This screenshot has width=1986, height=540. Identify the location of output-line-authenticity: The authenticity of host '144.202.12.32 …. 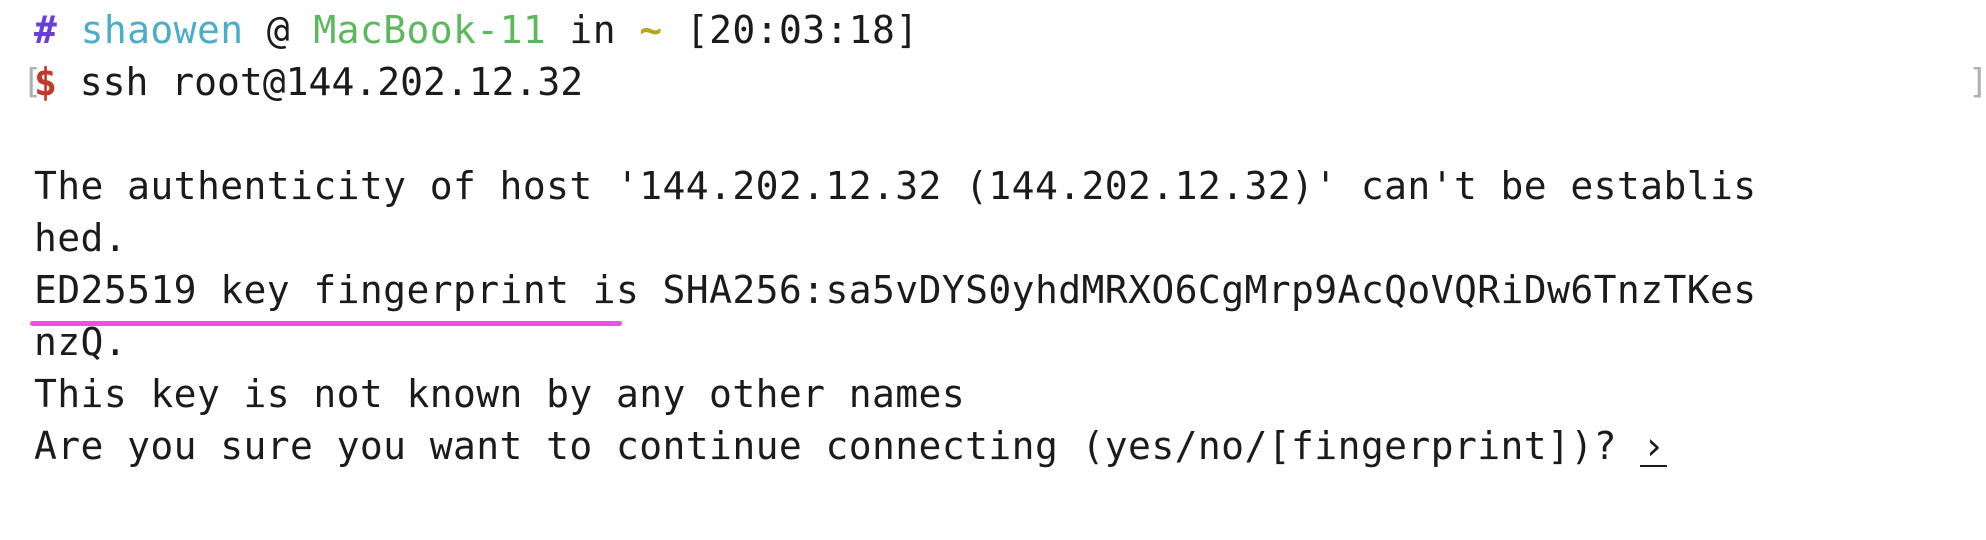
(895, 186).